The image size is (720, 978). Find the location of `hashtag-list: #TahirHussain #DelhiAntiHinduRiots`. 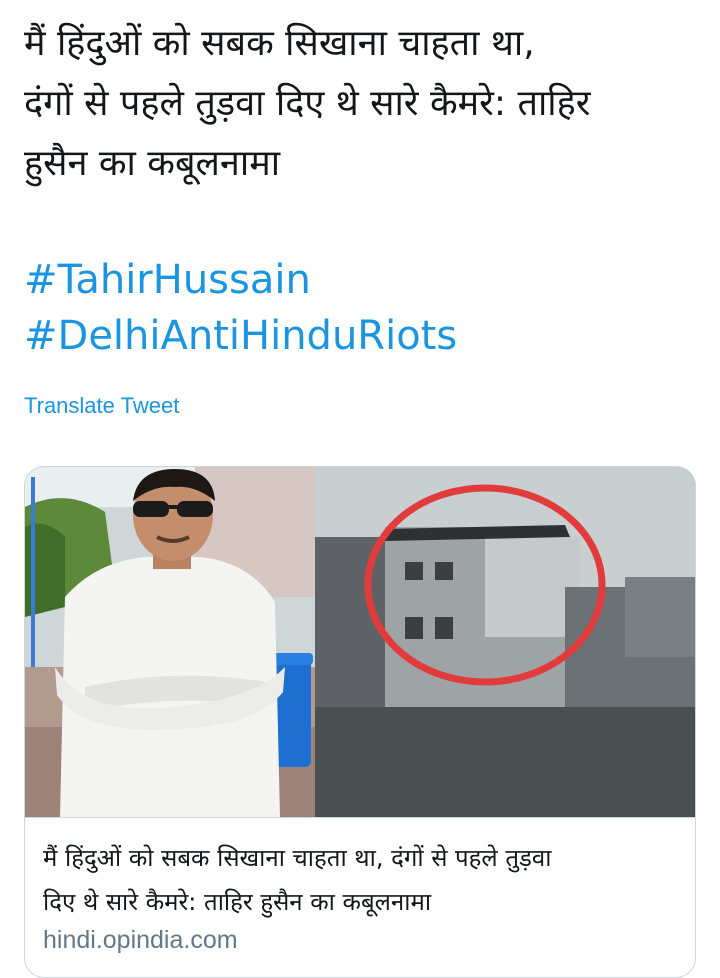

hashtag-list: #TahirHussain #DelhiAntiHinduRiots is located at coordinates (240, 308).